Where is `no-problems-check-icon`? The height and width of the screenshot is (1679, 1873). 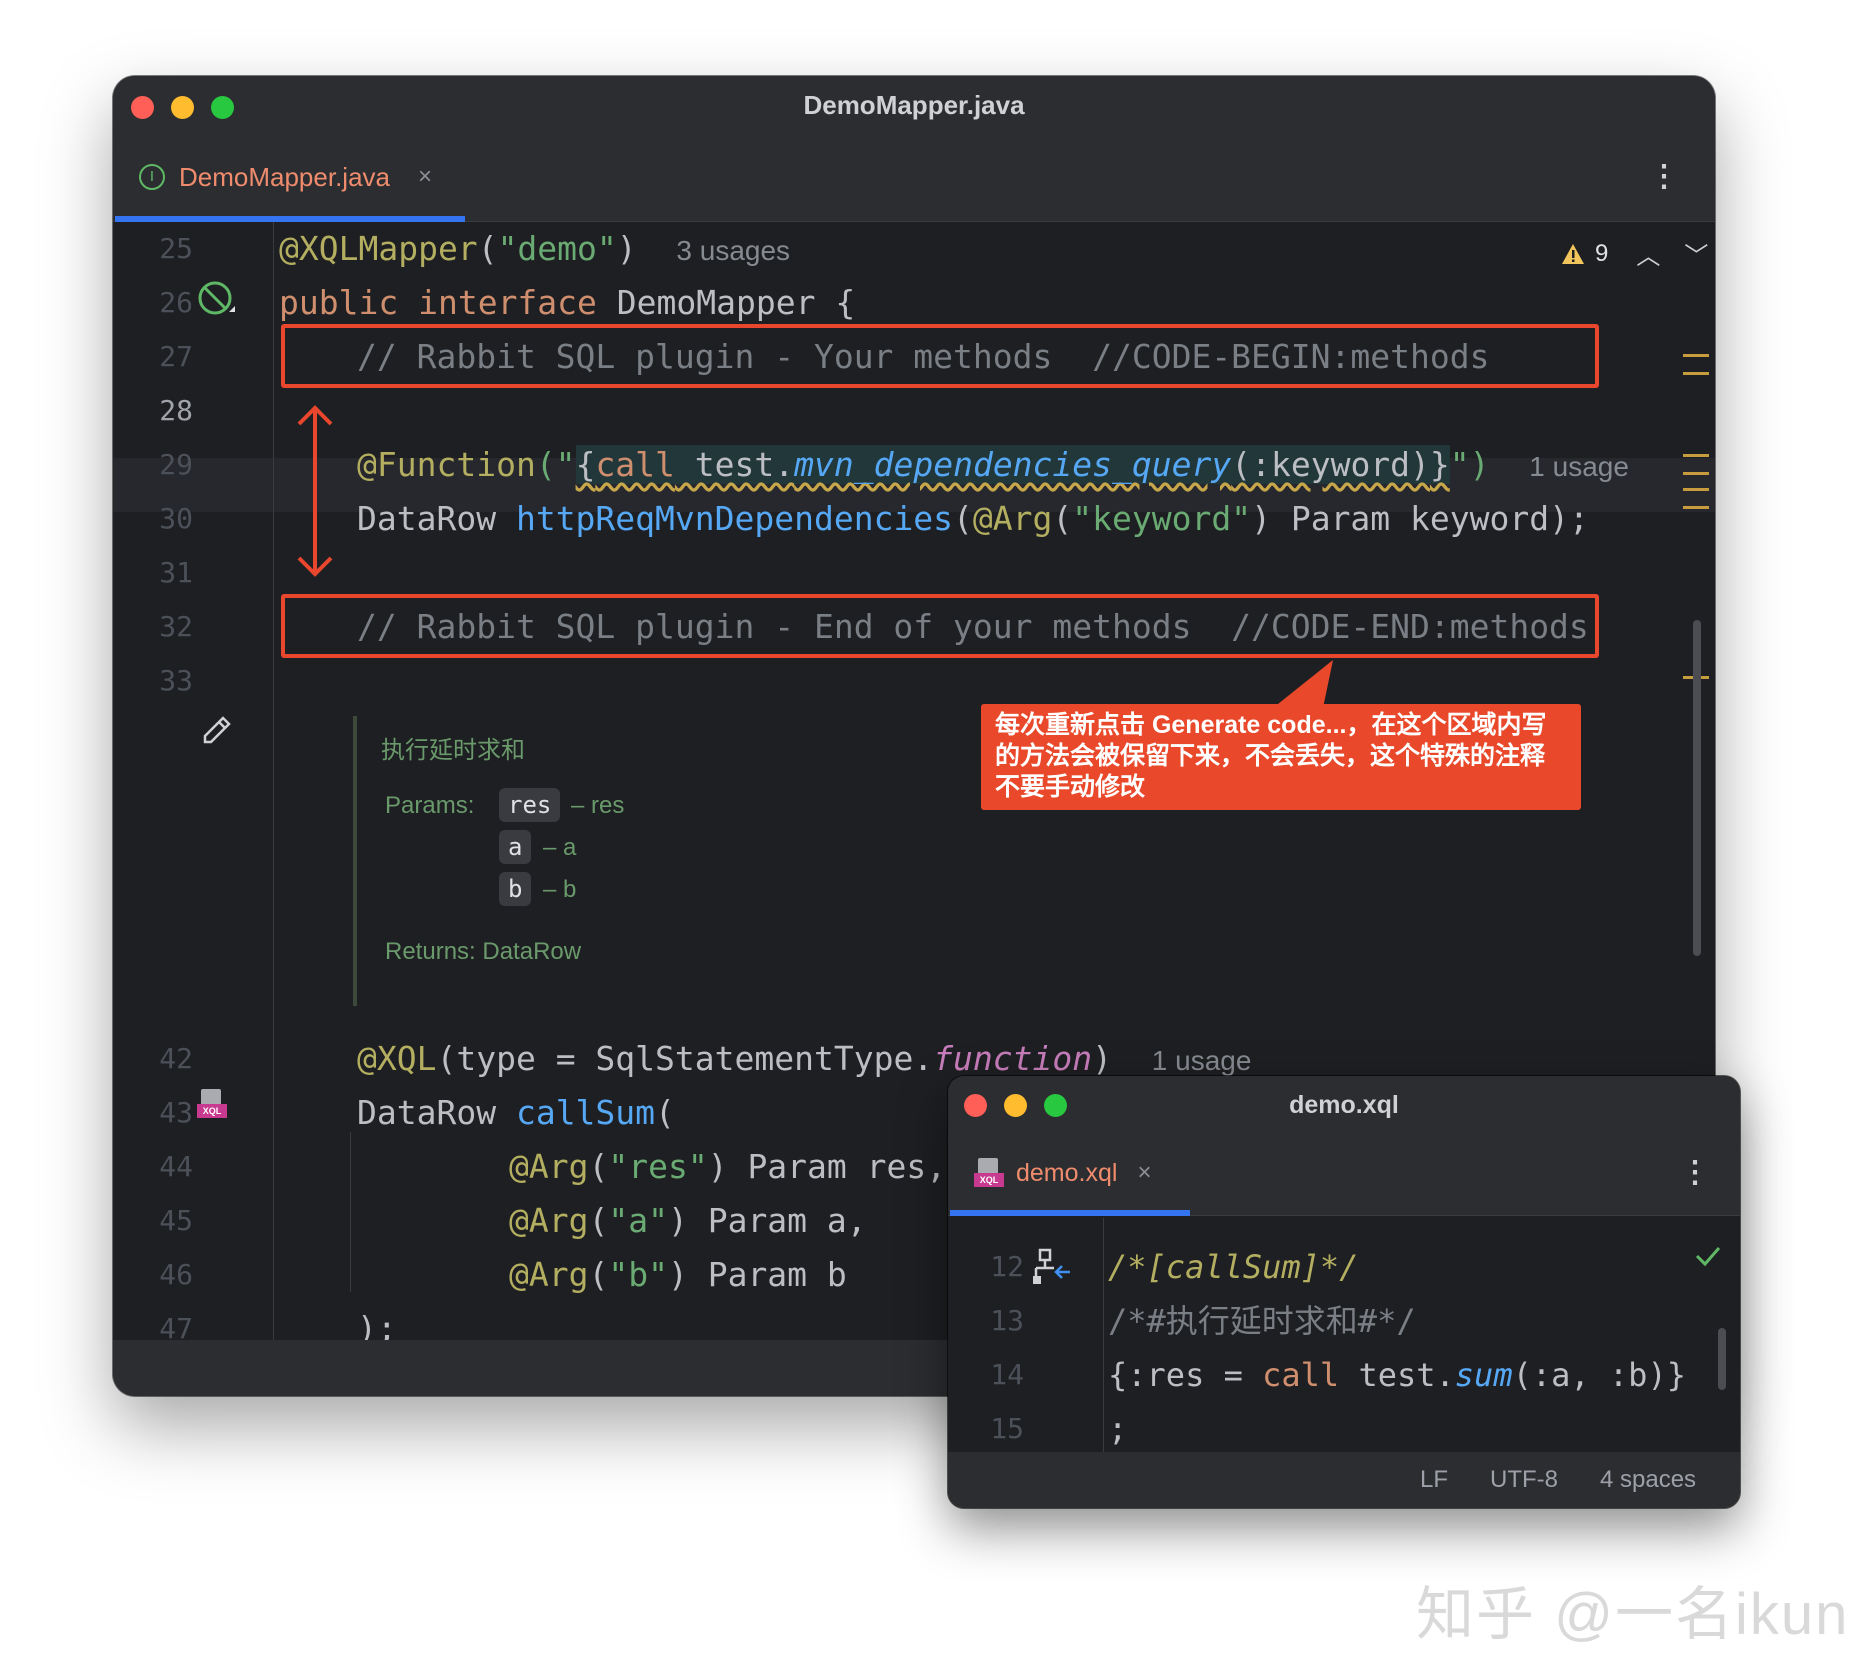
no-problems-check-icon is located at coordinates (1708, 1256).